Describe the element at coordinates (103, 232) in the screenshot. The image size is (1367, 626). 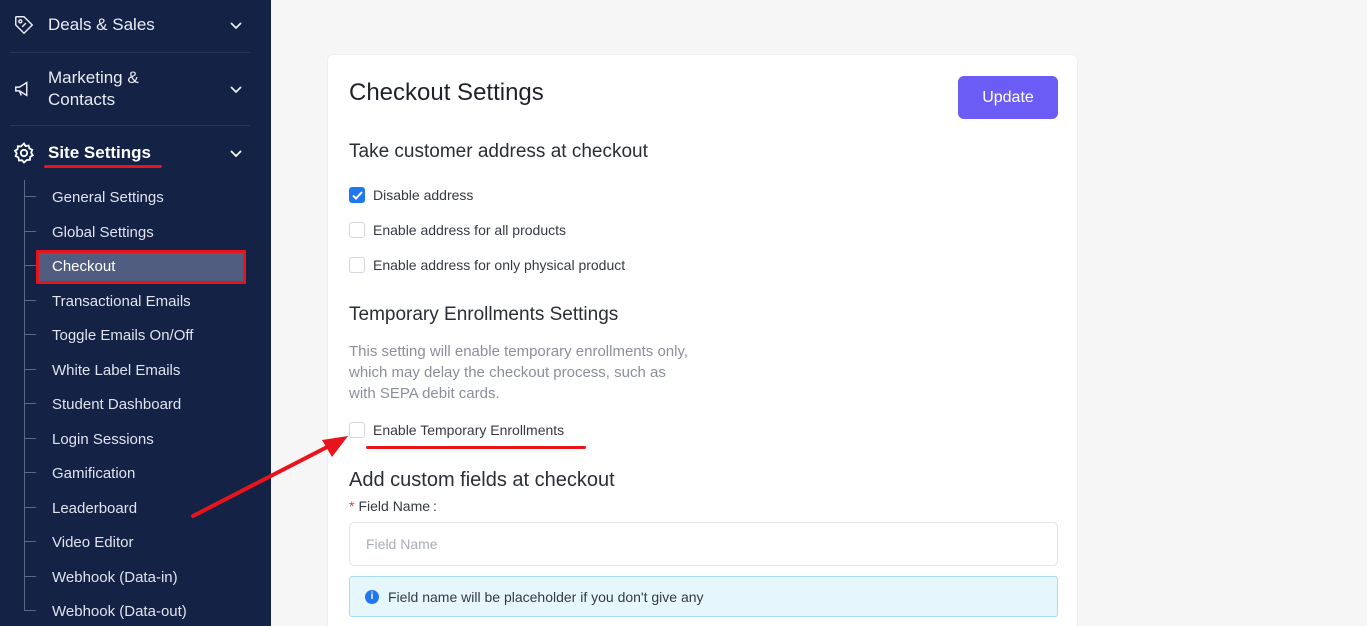
I see `sidebar-item-label: Global Settings` at that location.